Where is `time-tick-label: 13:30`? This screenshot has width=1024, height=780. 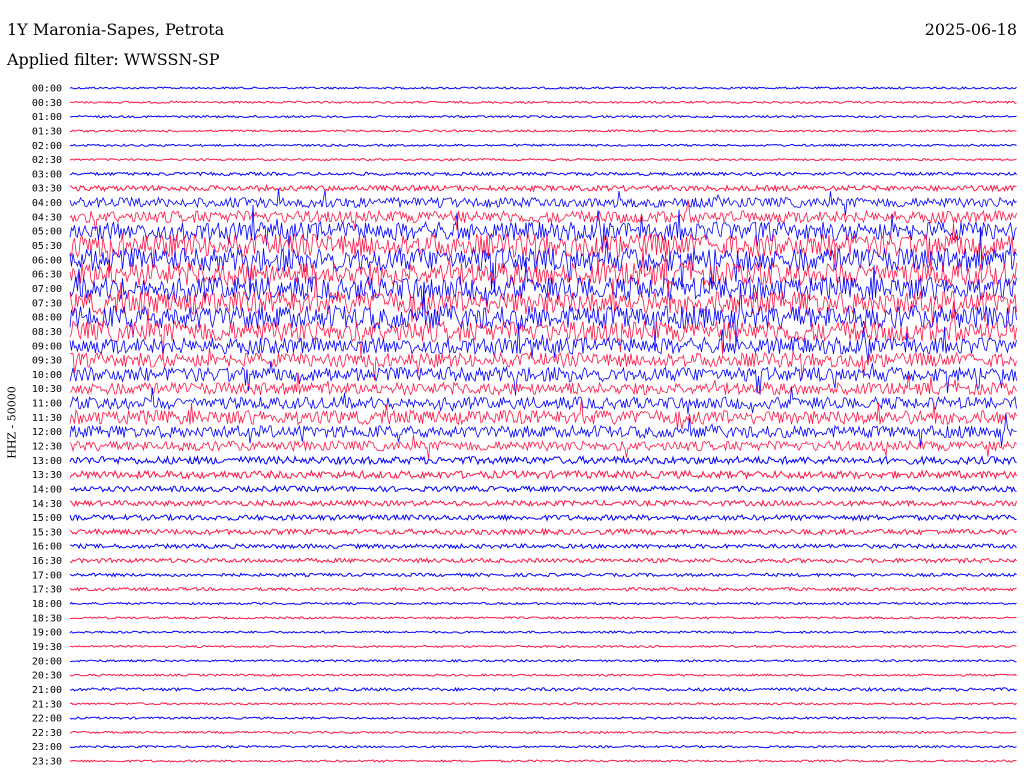
time-tick-label: 13:30 is located at coordinates (47, 475).